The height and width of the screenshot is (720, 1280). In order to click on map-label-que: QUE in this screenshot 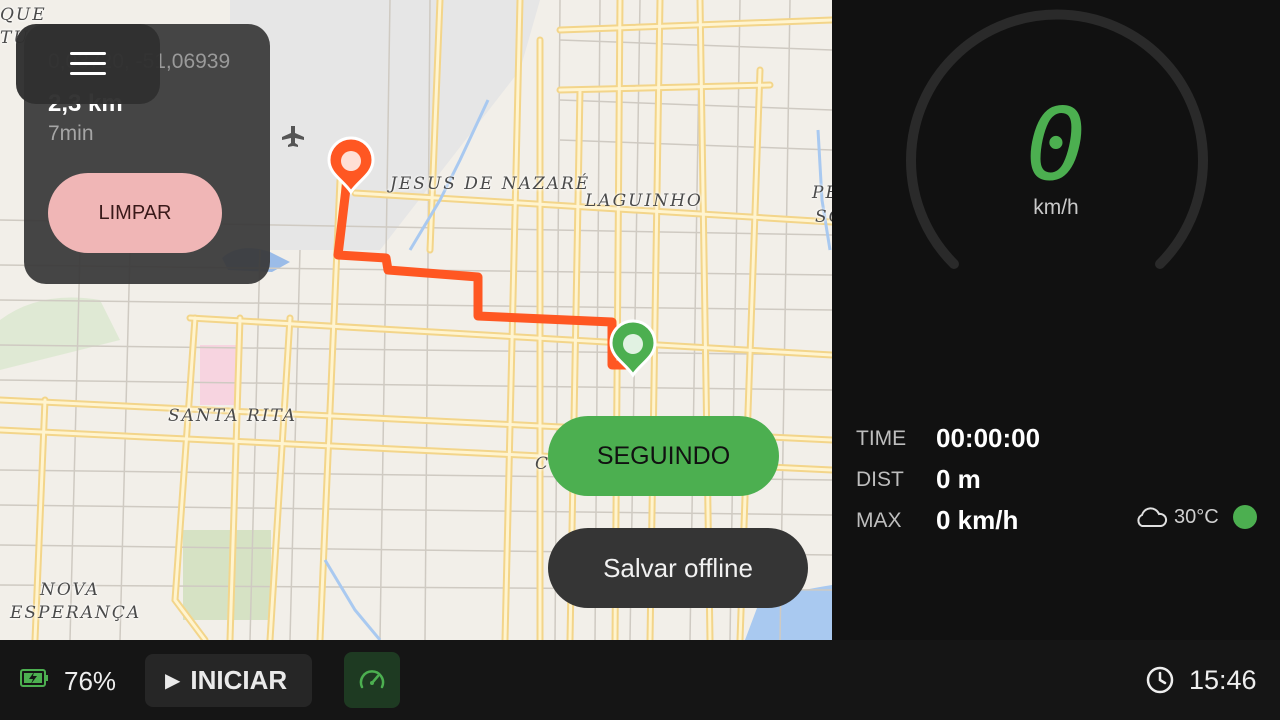, I will do `click(23, 15)`.